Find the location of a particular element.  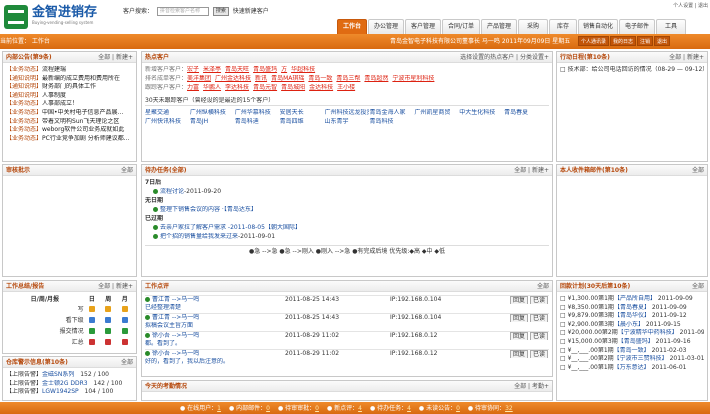

search-input: 拼音检索客户名称 is located at coordinates (182, 11).